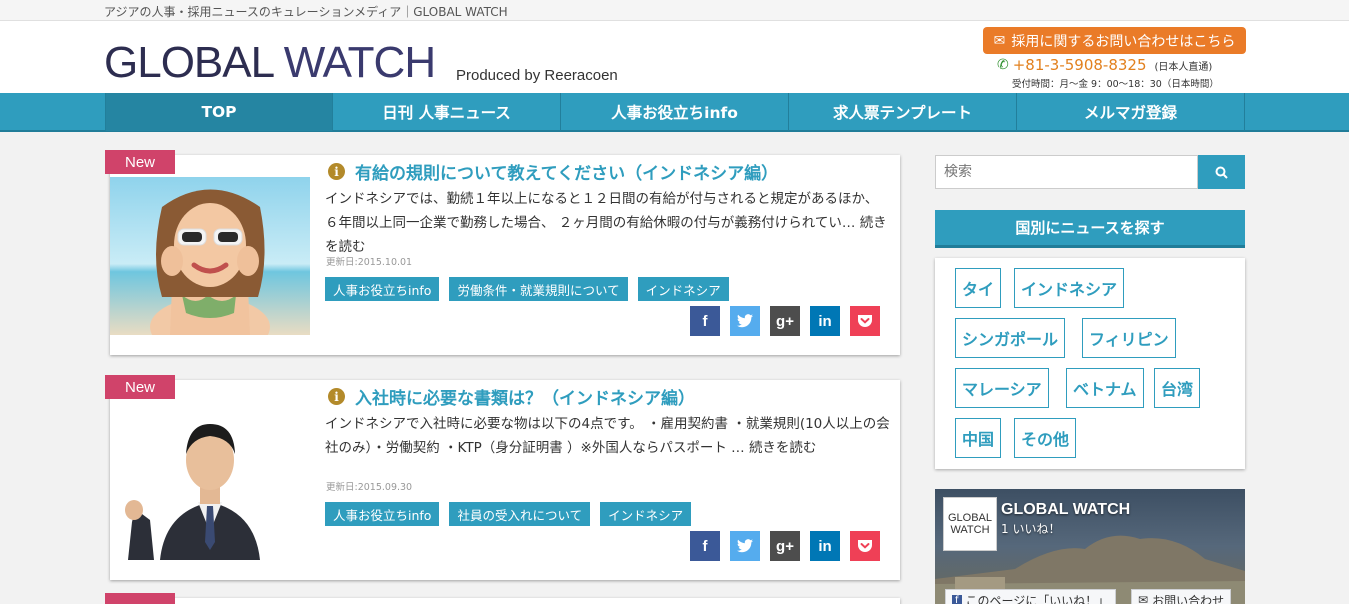 Image resolution: width=1349 pixels, height=604 pixels. I want to click on country-other: その他, so click(1045, 438).